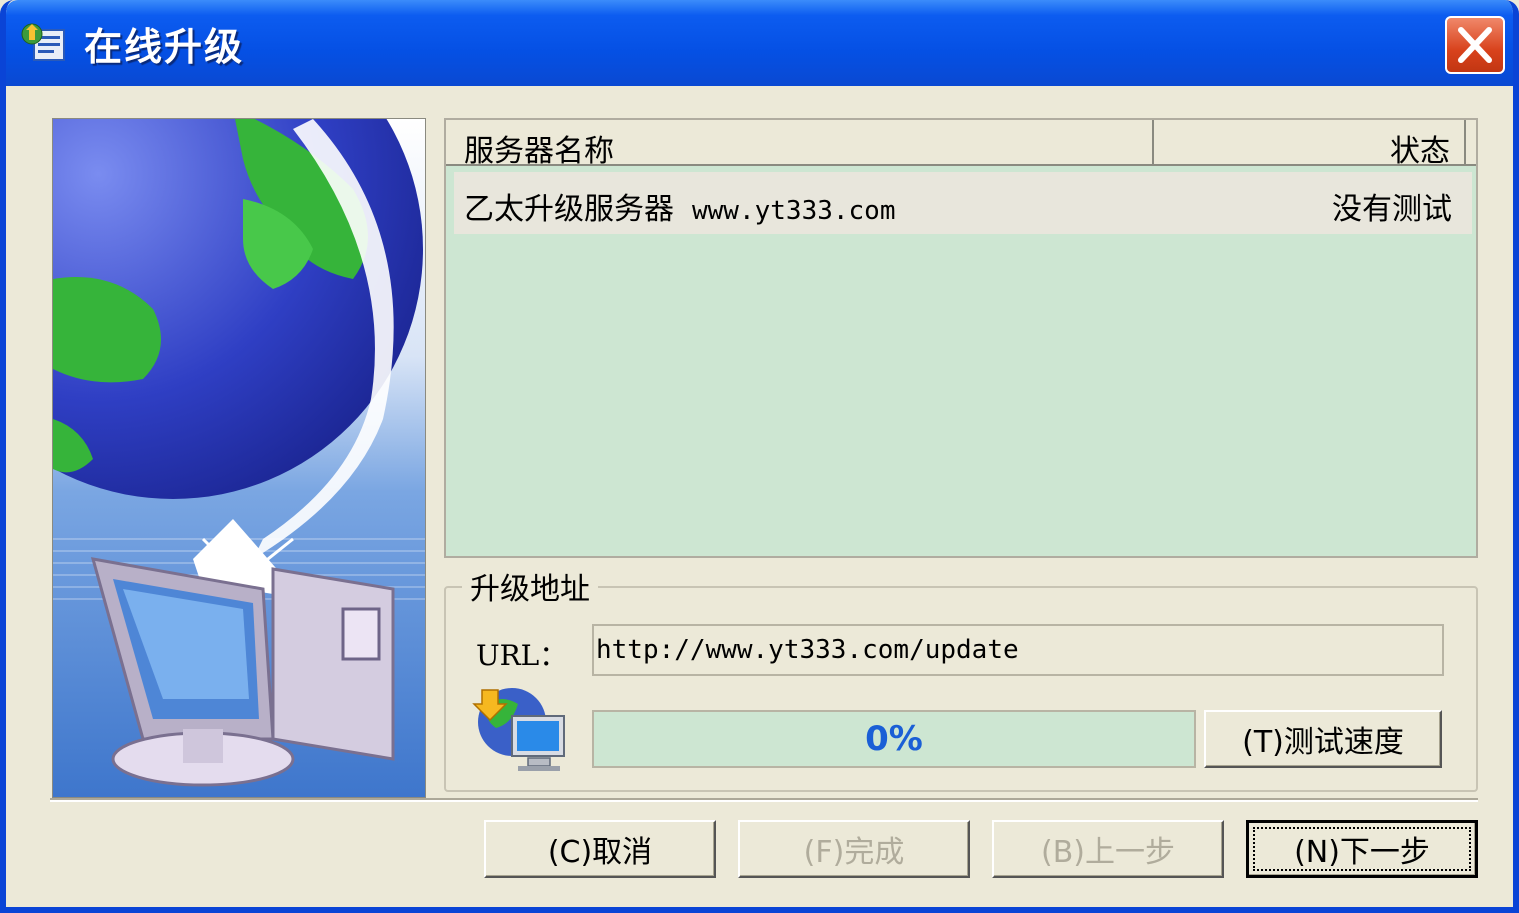 The height and width of the screenshot is (913, 1519). I want to click on speed-test-progress-bar: 0%, so click(894, 739).